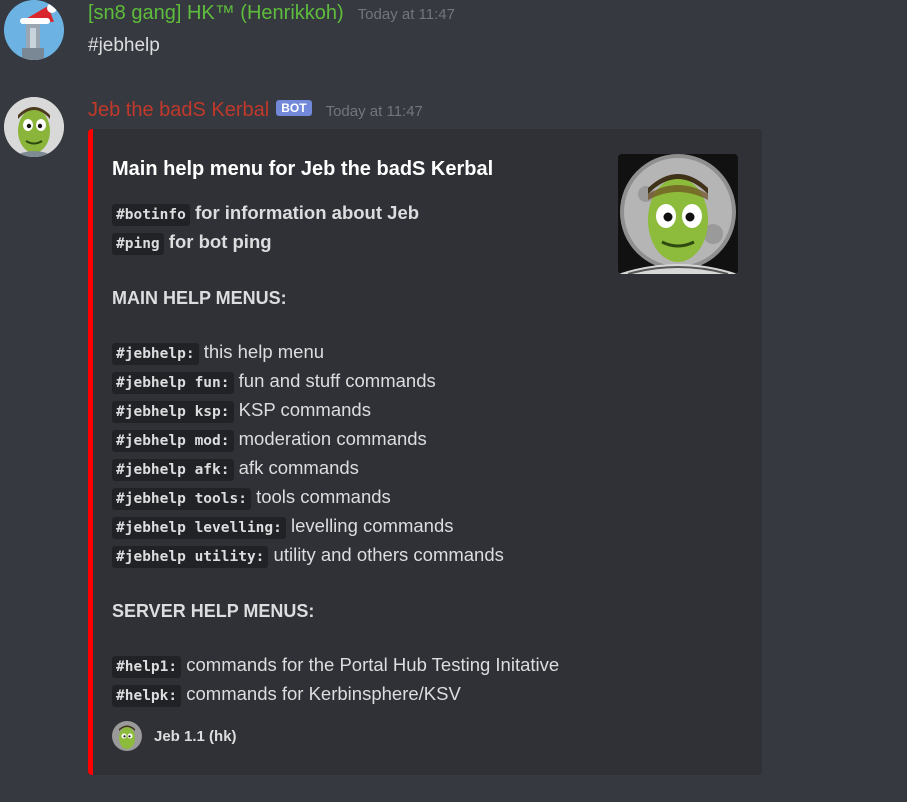 The image size is (907, 802). Describe the element at coordinates (264, 351) in the screenshot. I see `command-description: this help menu` at that location.